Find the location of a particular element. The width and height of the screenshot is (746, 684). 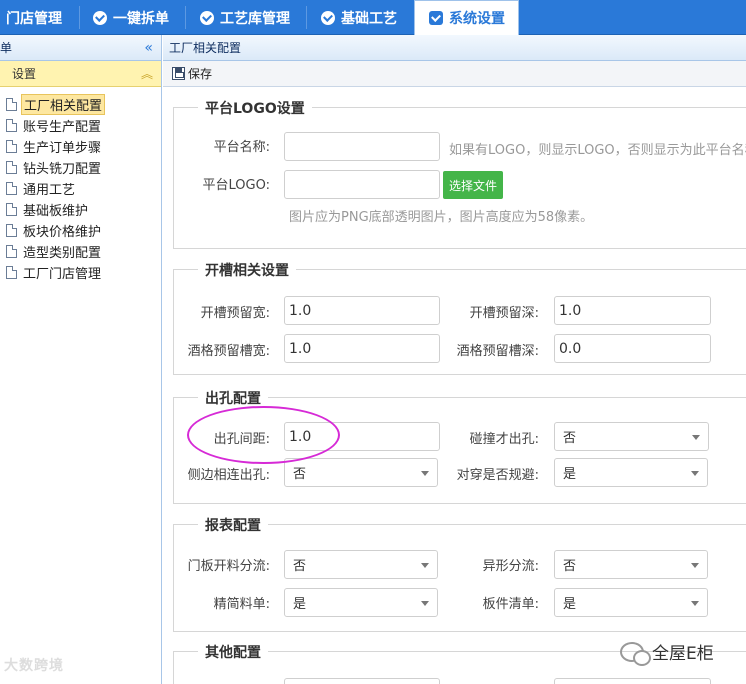

door-cut-split-label: 门板开料分流: is located at coordinates (228, 566).